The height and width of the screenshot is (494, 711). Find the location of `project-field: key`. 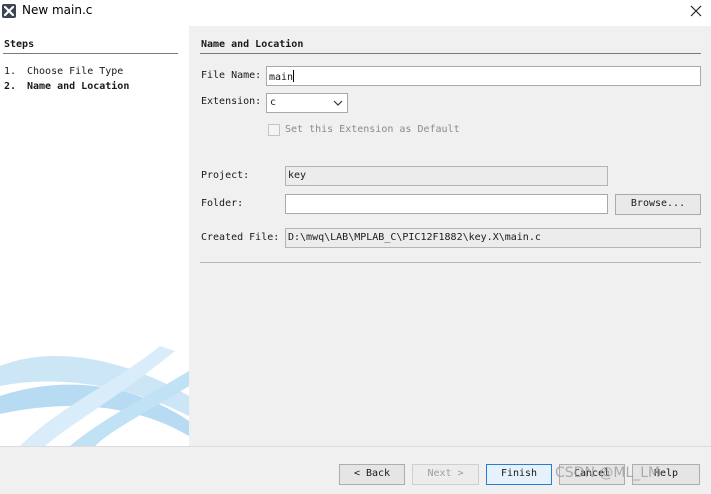

project-field: key is located at coordinates (446, 176).